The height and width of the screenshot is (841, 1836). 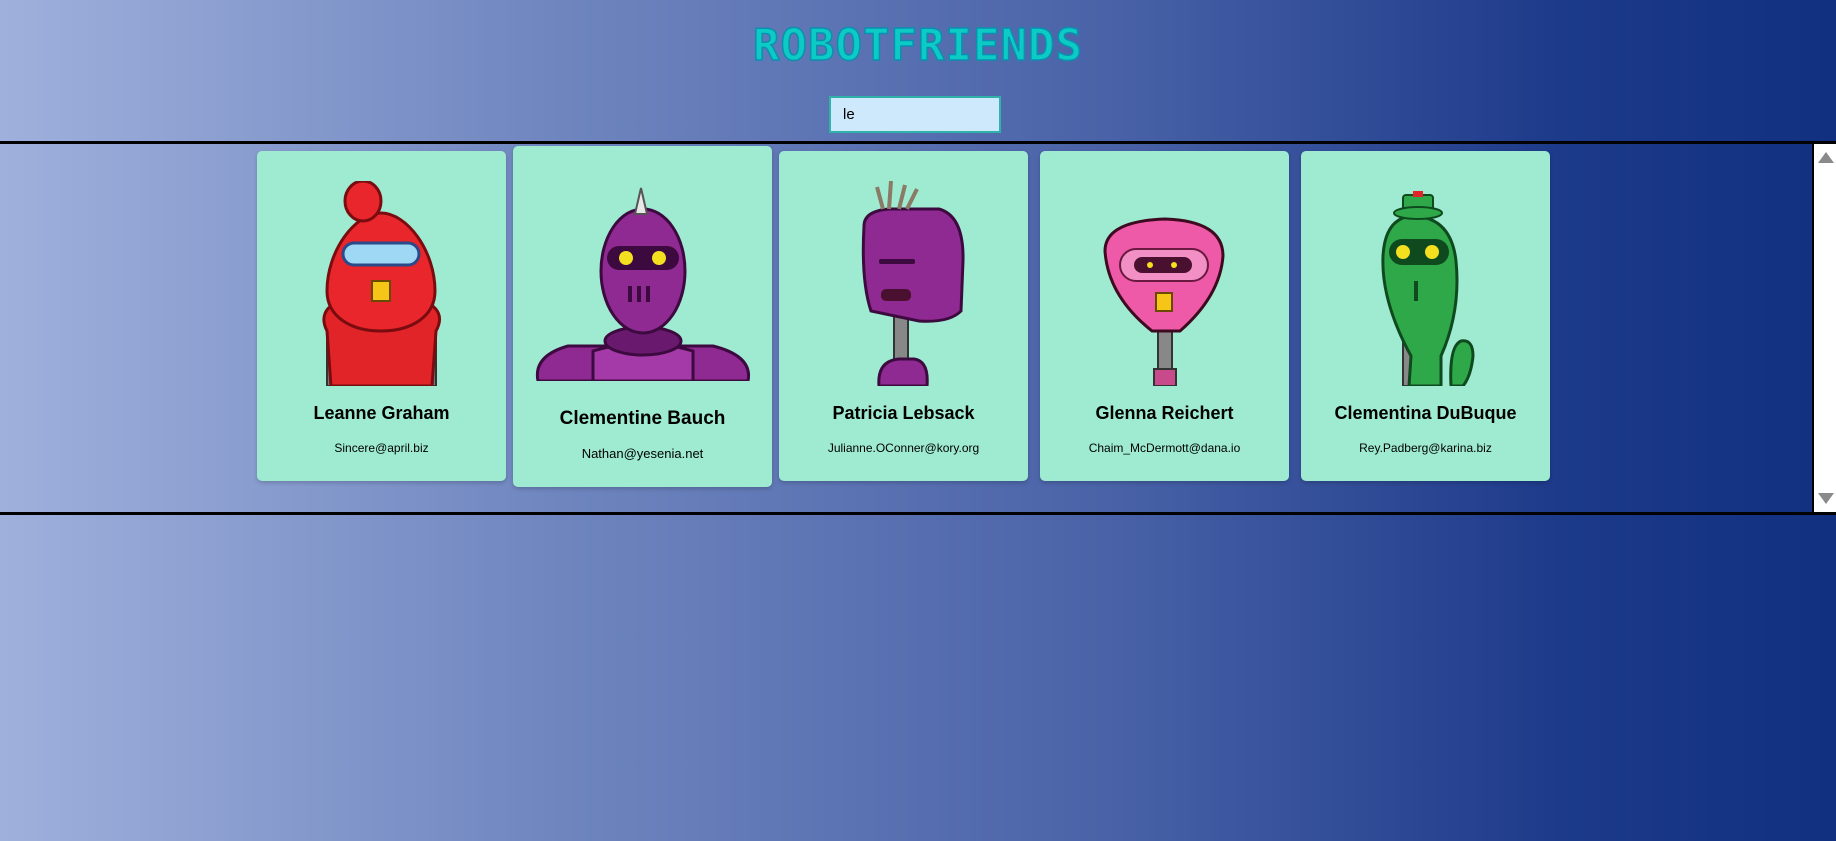 I want to click on robot-card: Glenna Reichert Chaim_McDermott@dana.io, so click(x=1164, y=316).